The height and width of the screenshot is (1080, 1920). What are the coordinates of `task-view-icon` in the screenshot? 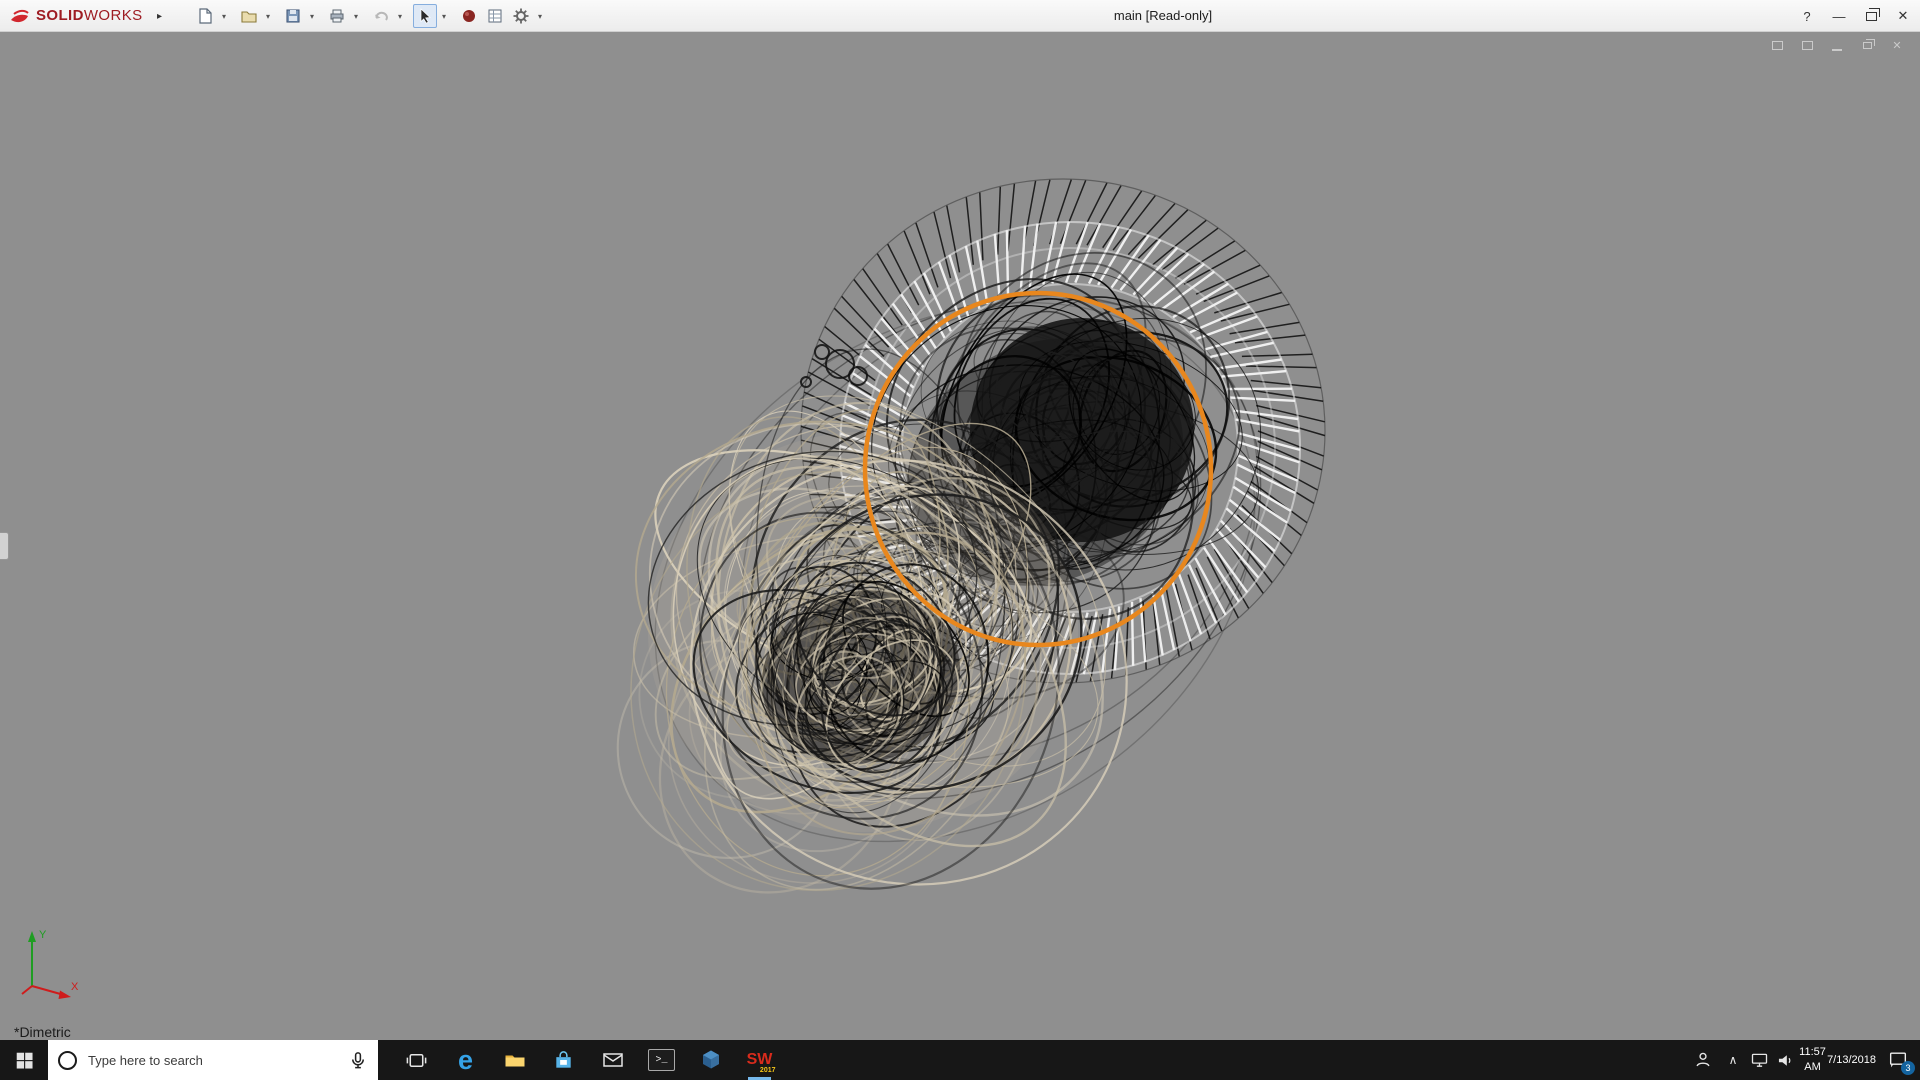 It's located at (416, 1060).